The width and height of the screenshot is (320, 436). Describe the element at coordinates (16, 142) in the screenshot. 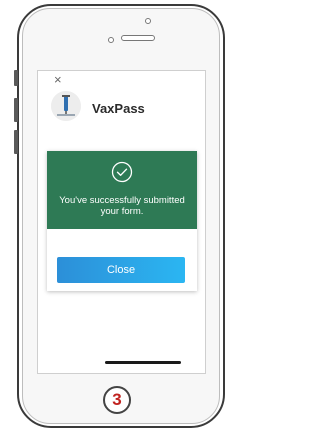

I see `volume-down-button` at that location.